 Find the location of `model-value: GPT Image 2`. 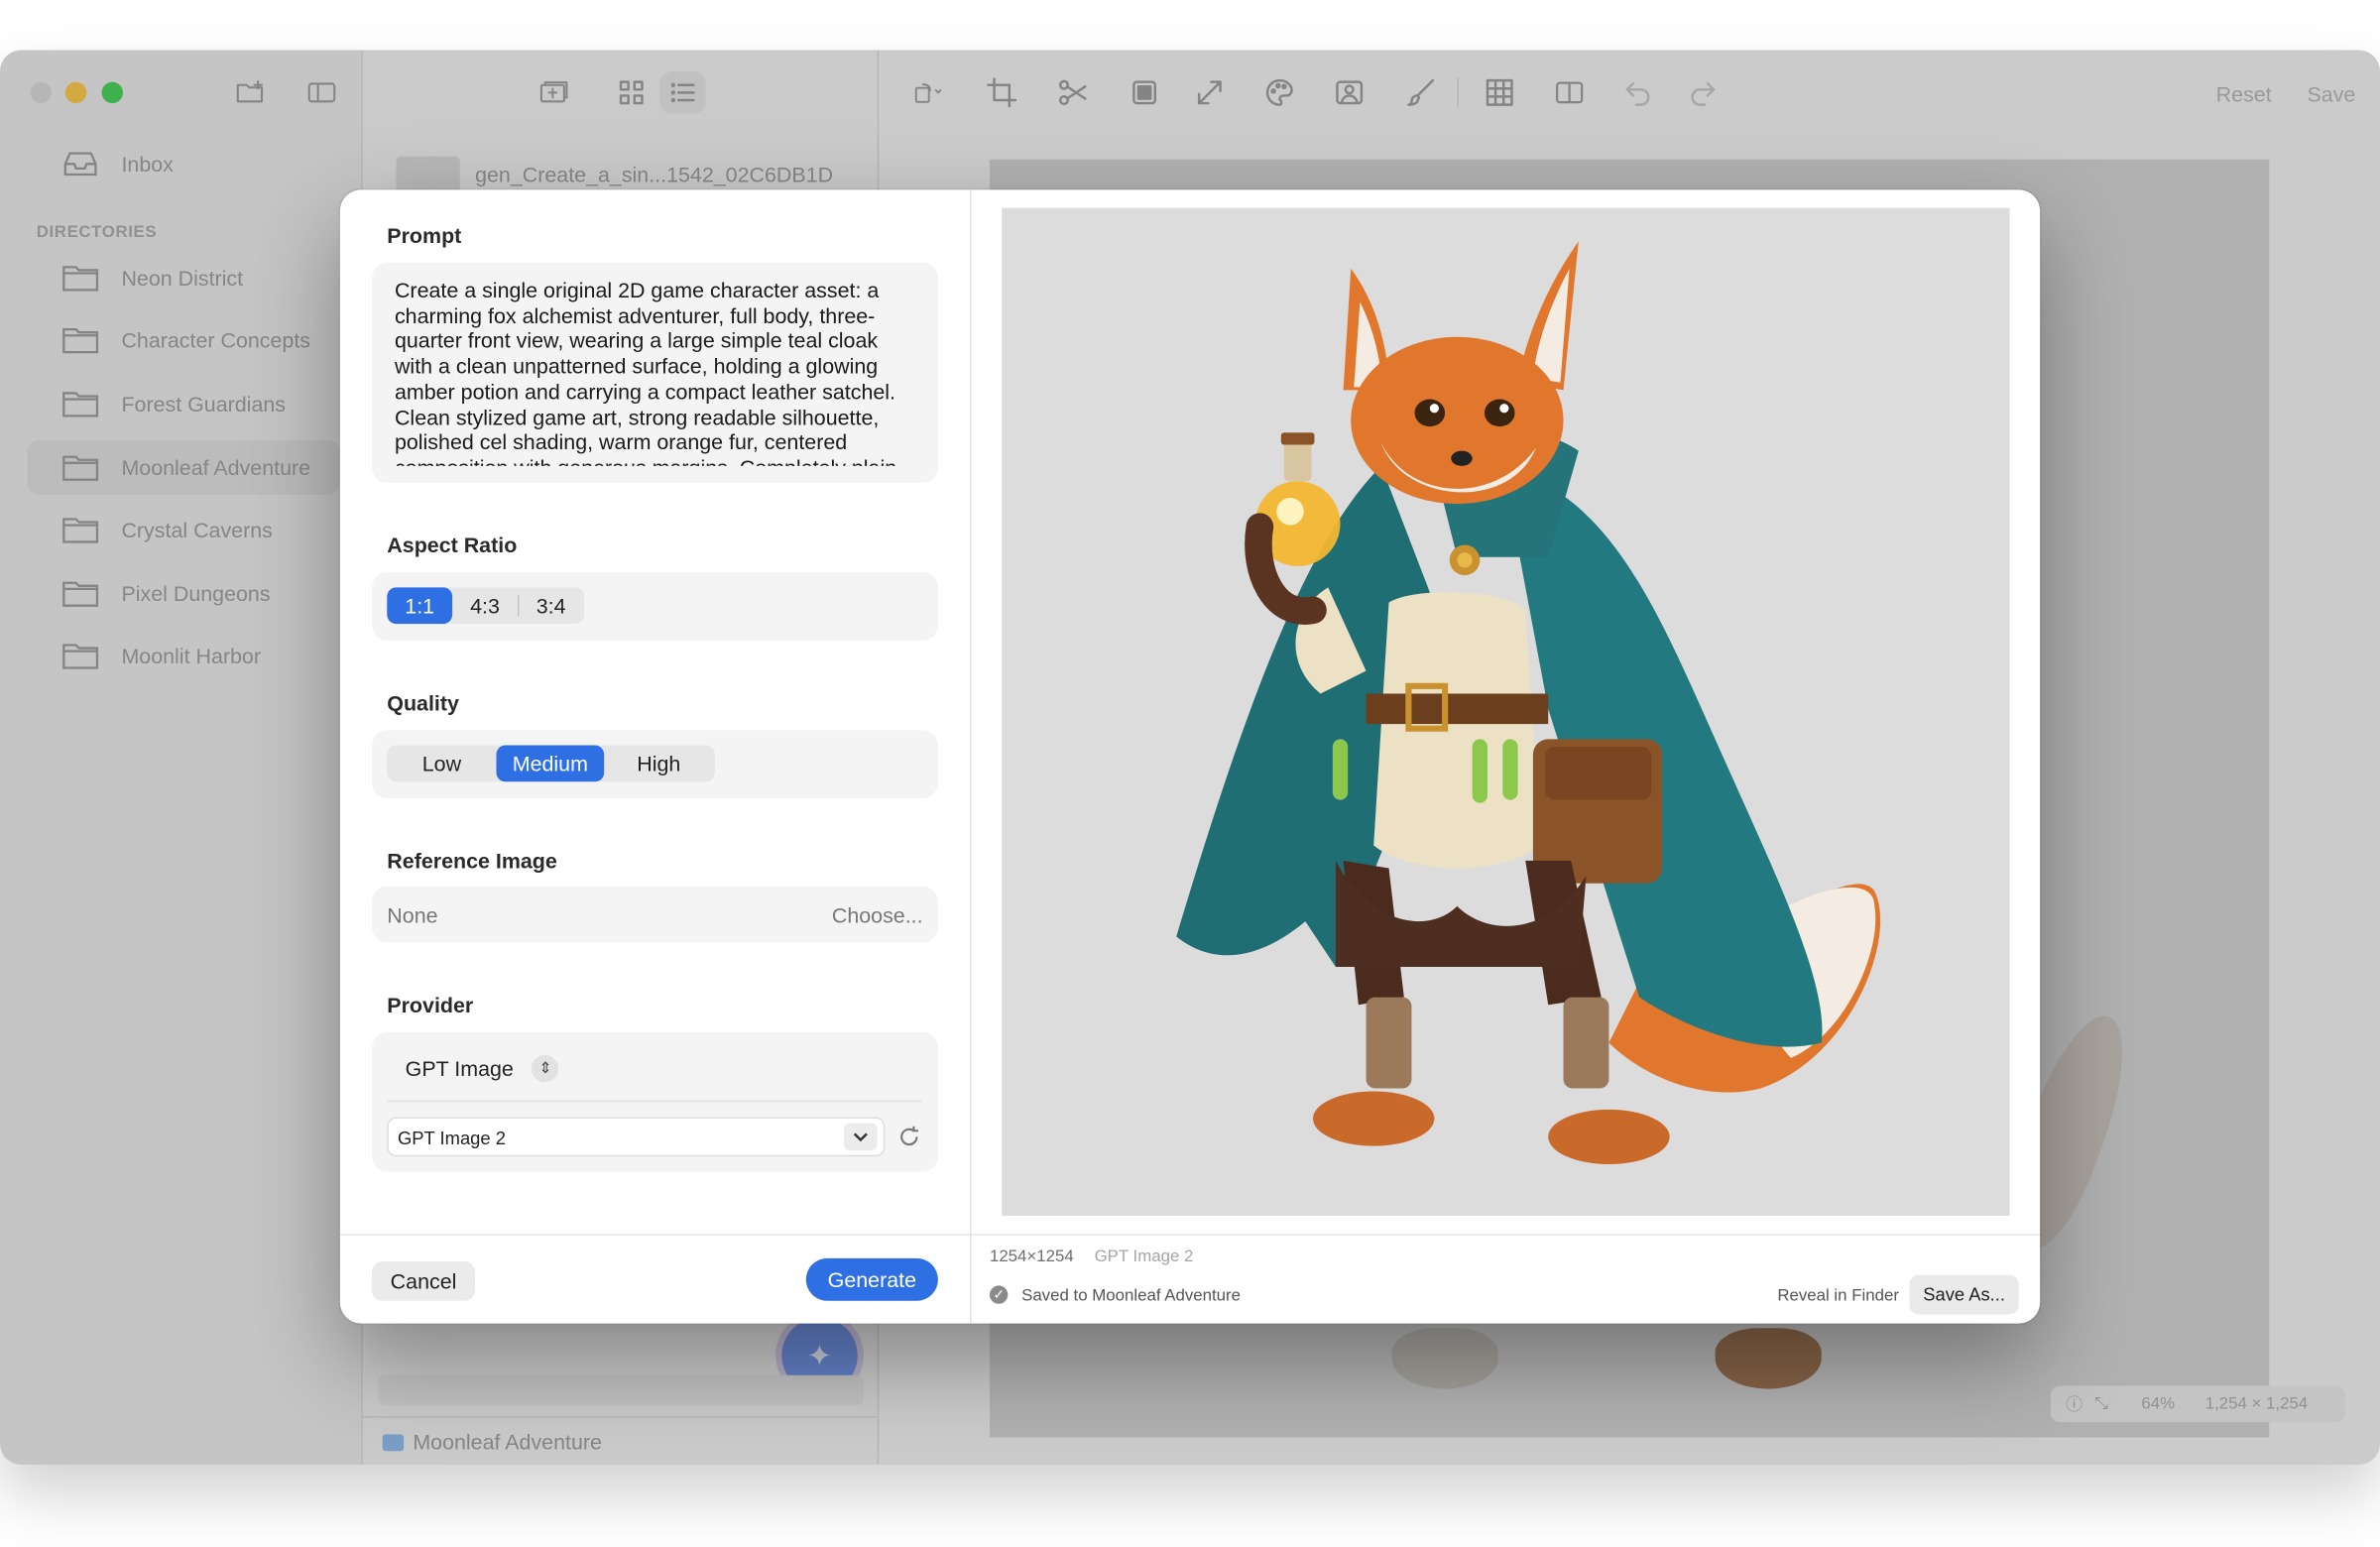

model-value: GPT Image 2 is located at coordinates (452, 1138).